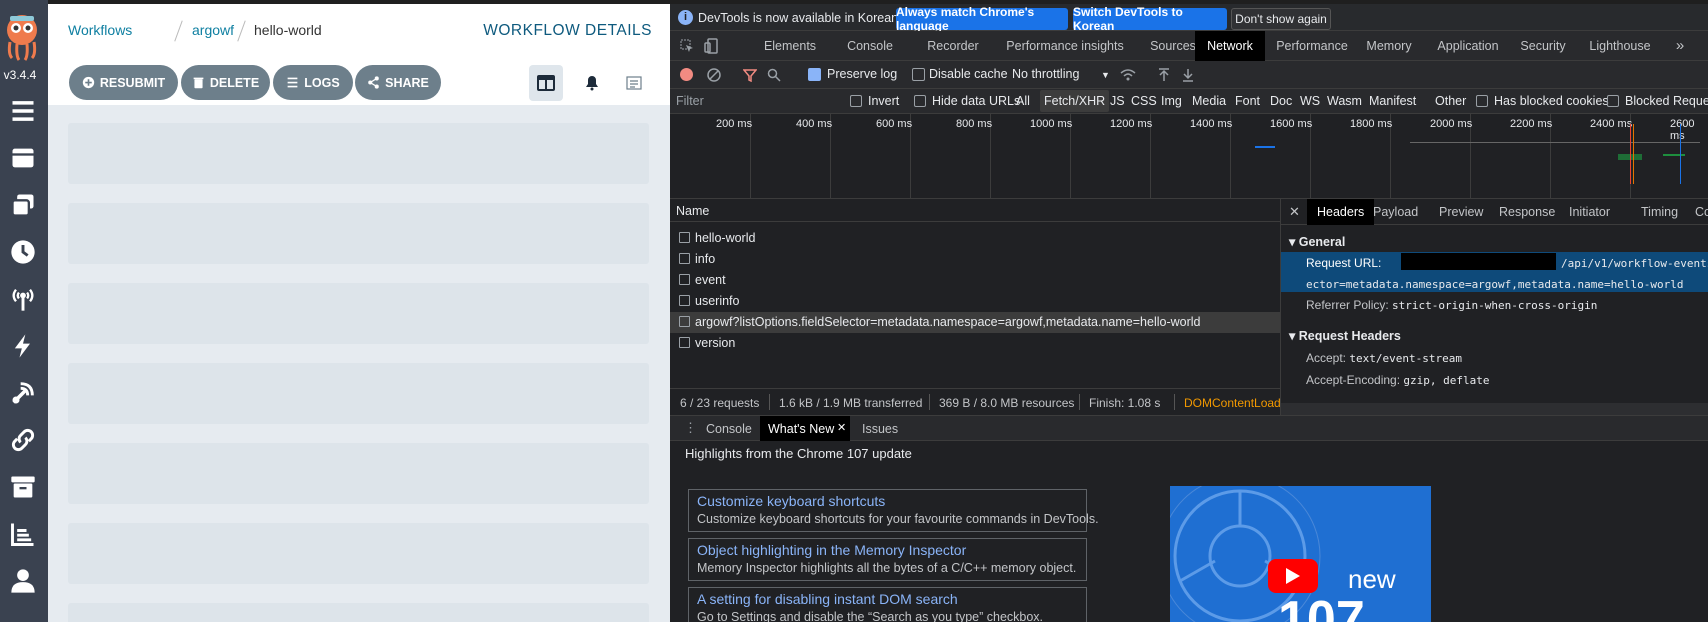 This screenshot has height=622, width=1708. Describe the element at coordinates (1281, 101) in the screenshot. I see `filter-type-doc: Doc` at that location.